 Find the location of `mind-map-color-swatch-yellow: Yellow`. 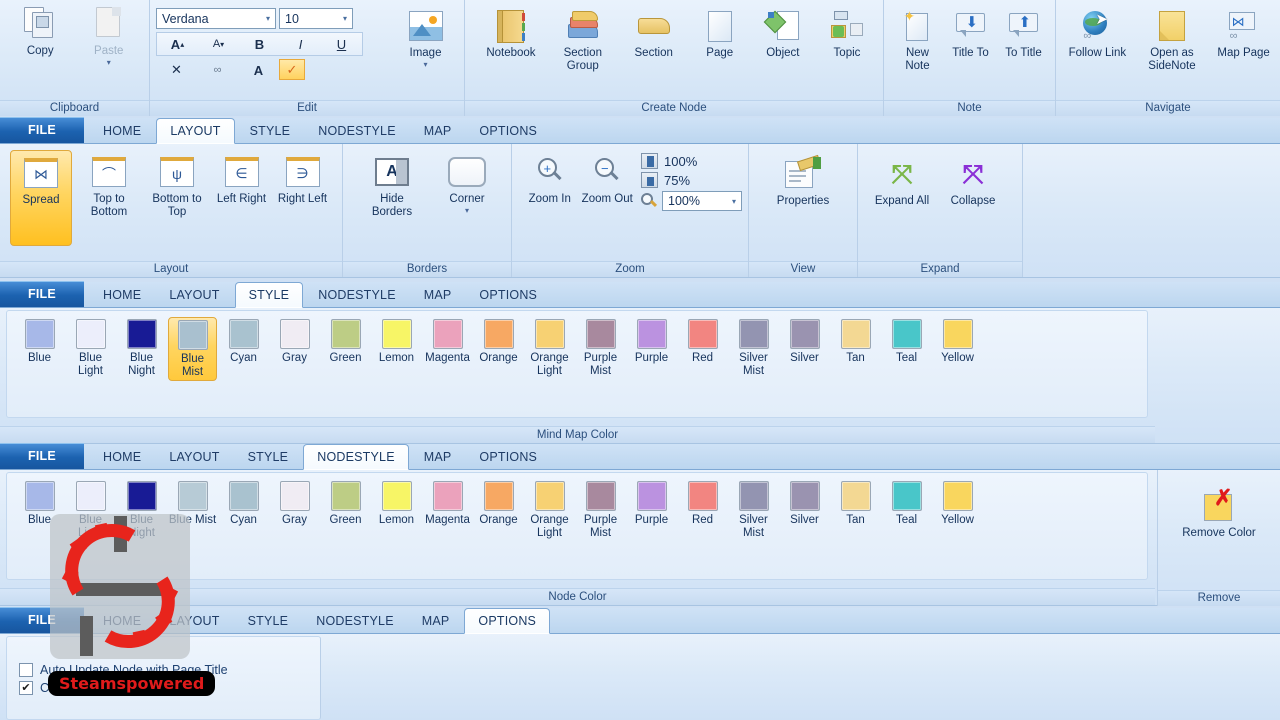

mind-map-color-swatch-yellow: Yellow is located at coordinates (957, 342).